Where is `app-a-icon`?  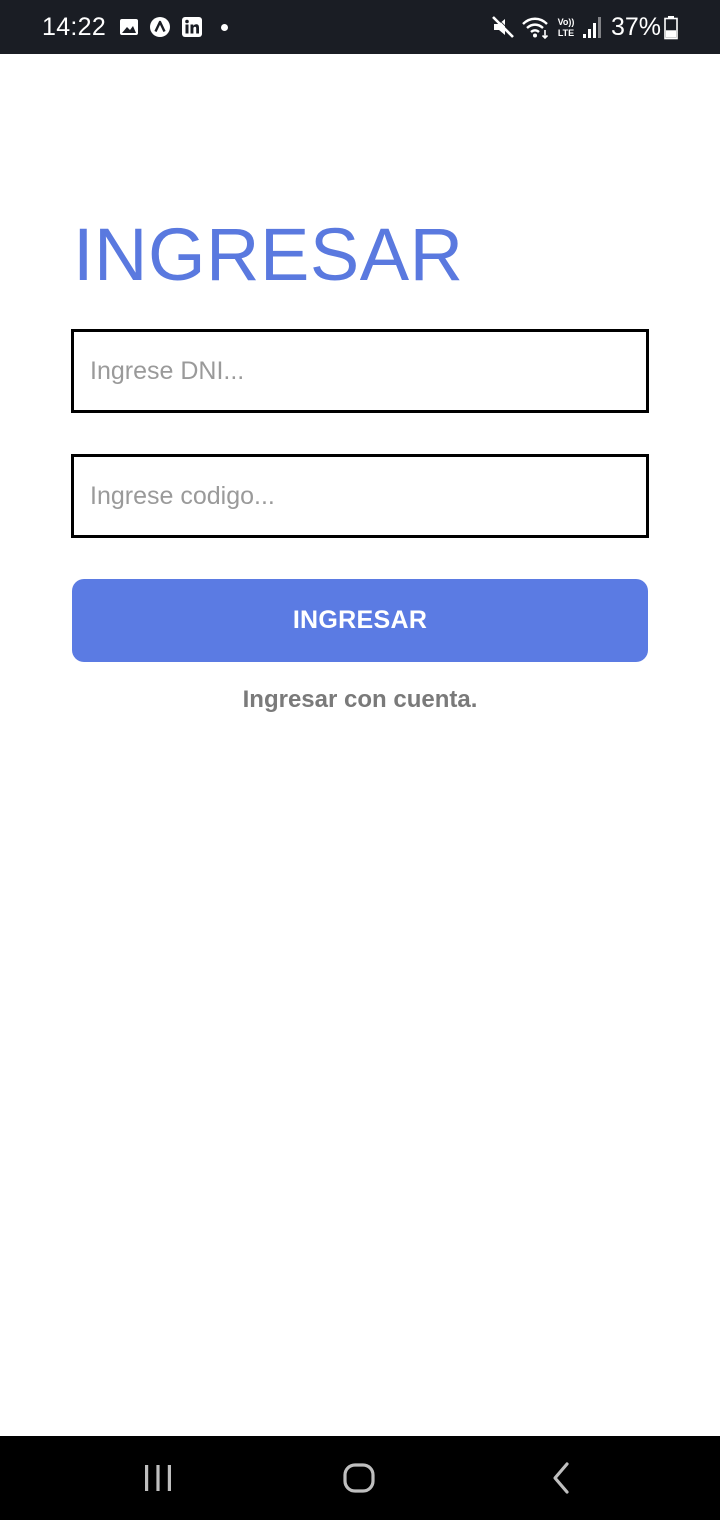
app-a-icon is located at coordinates (160, 27).